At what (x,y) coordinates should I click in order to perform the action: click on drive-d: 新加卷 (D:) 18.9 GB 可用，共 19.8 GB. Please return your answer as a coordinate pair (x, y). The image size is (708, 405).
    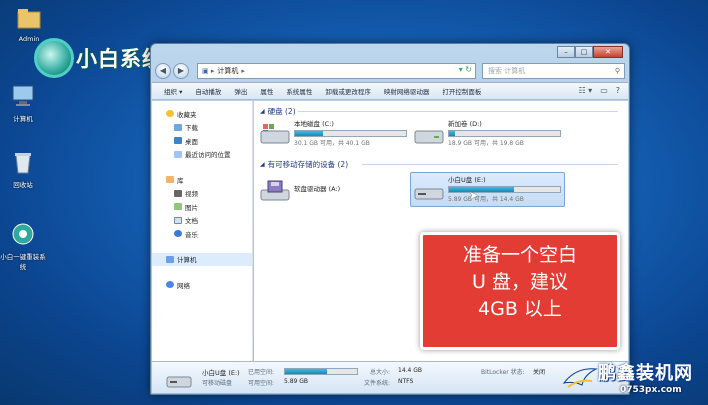
    Looking at the image, I should click on (487, 133).